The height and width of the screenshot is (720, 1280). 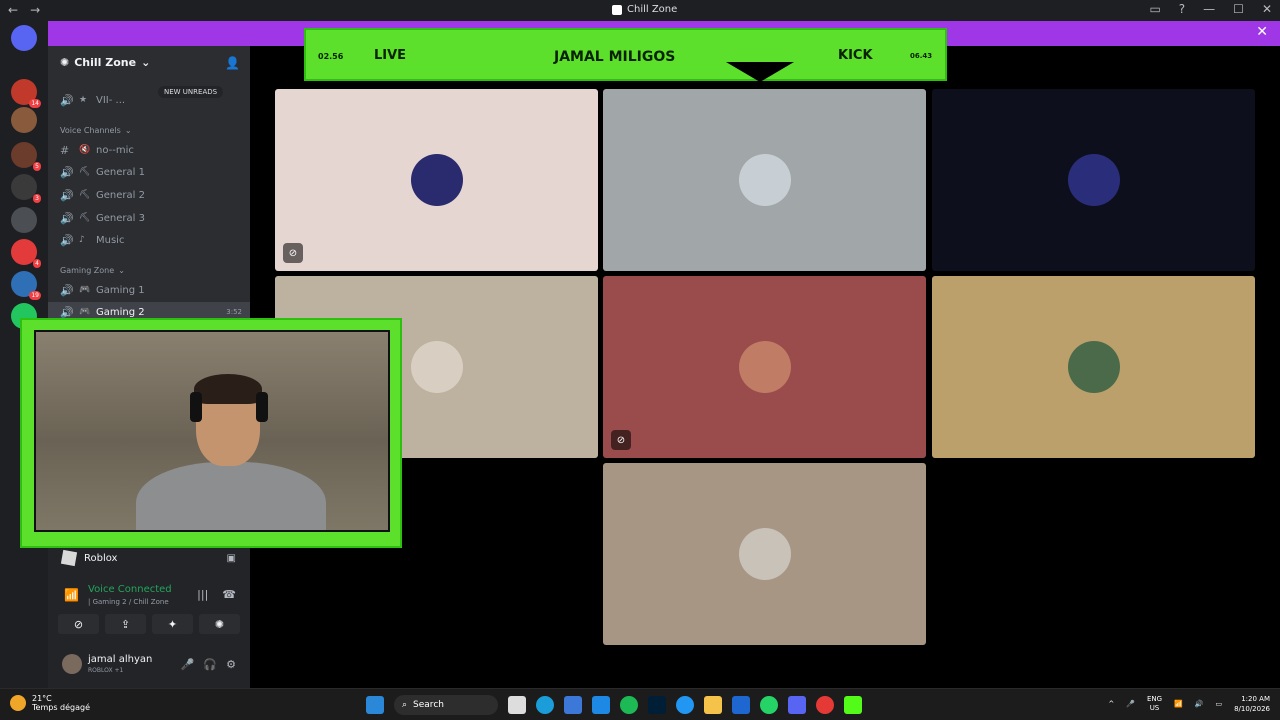 What do you see at coordinates (149, 172) in the screenshot?
I see `channel-item-general-1: 🔊 ⛏ General 1` at bounding box center [149, 172].